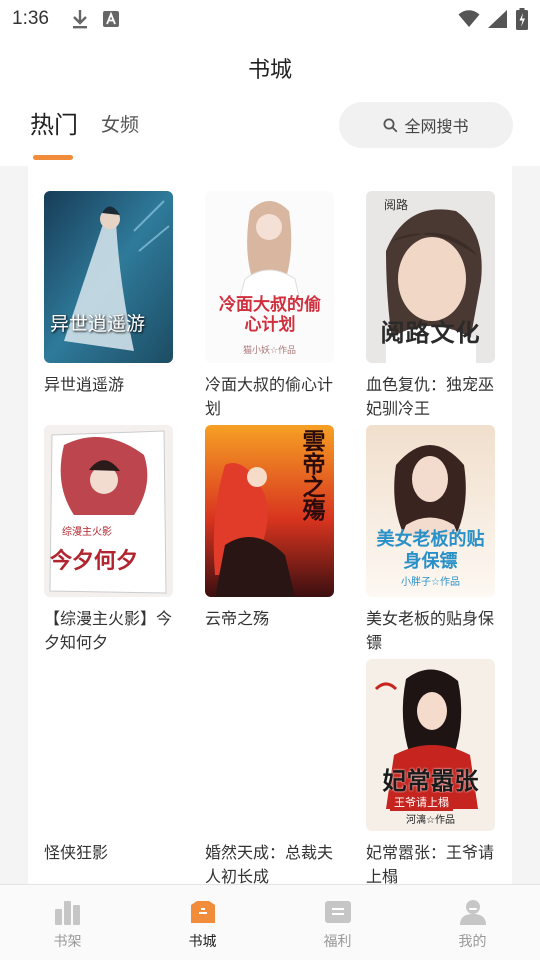 The height and width of the screenshot is (960, 540). Describe the element at coordinates (98, 324) in the screenshot. I see `cover-title: 异世逍遥游` at that location.